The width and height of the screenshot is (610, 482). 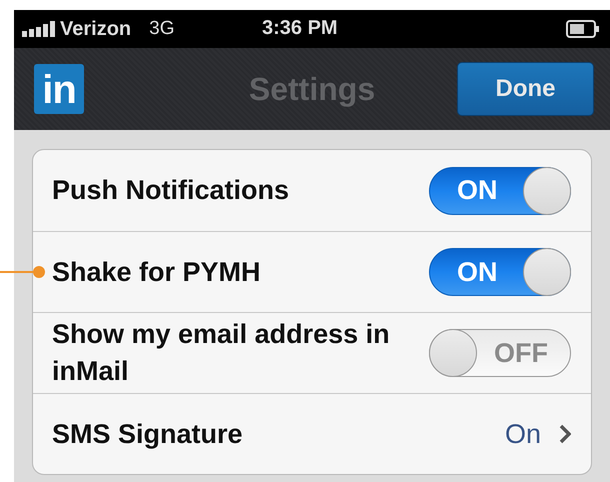 I want to click on setting-label: Show my email address in inMail, so click(x=221, y=353).